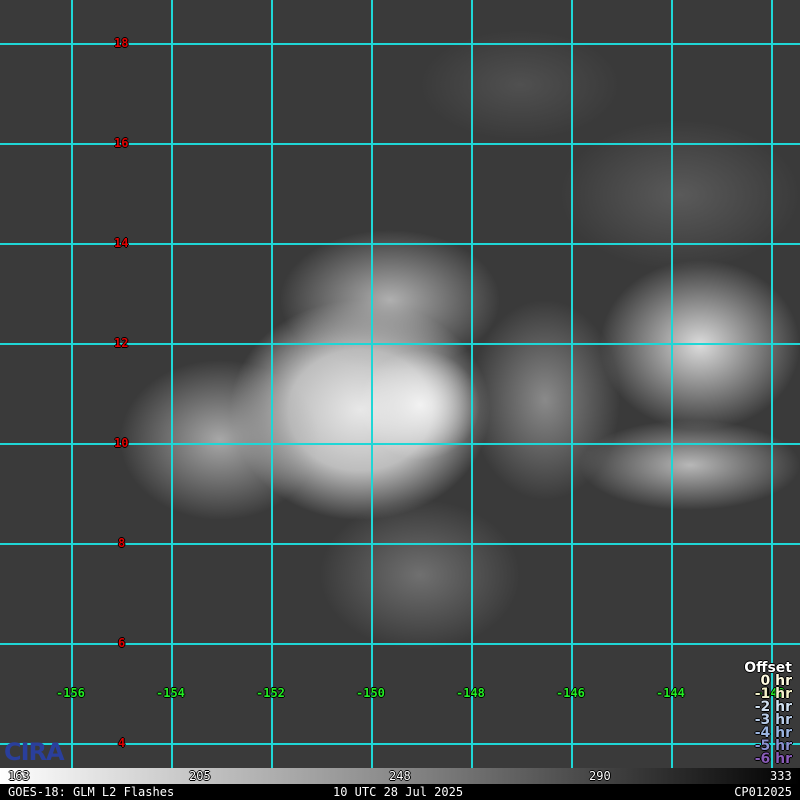  What do you see at coordinates (570, 693) in the screenshot?
I see `lon-label: -146` at bounding box center [570, 693].